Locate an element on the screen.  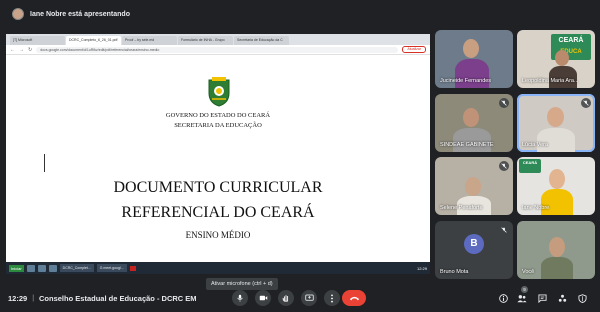
participant-tile: Selene Penaforte is located at coordinates (474, 186).